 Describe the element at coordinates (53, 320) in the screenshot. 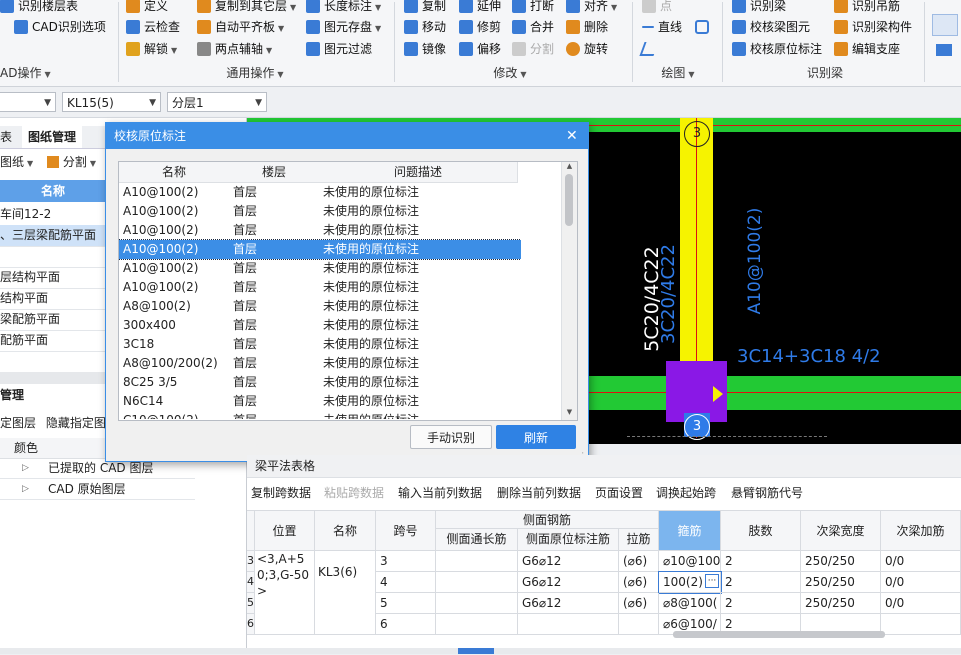

I see `drawing-row: 梁配筋平面` at that location.